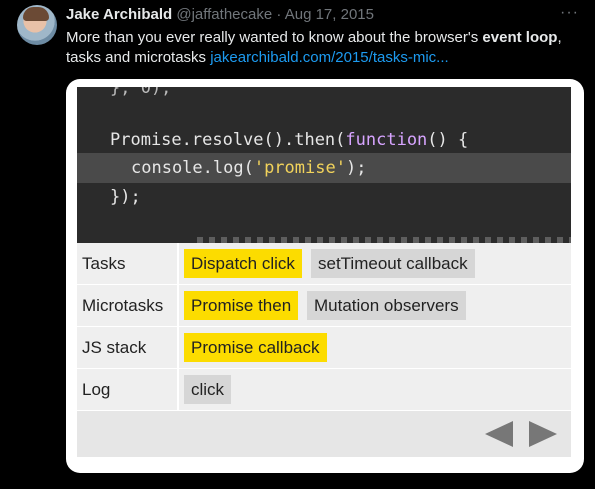  I want to click on queue-label: Log, so click(96, 389).